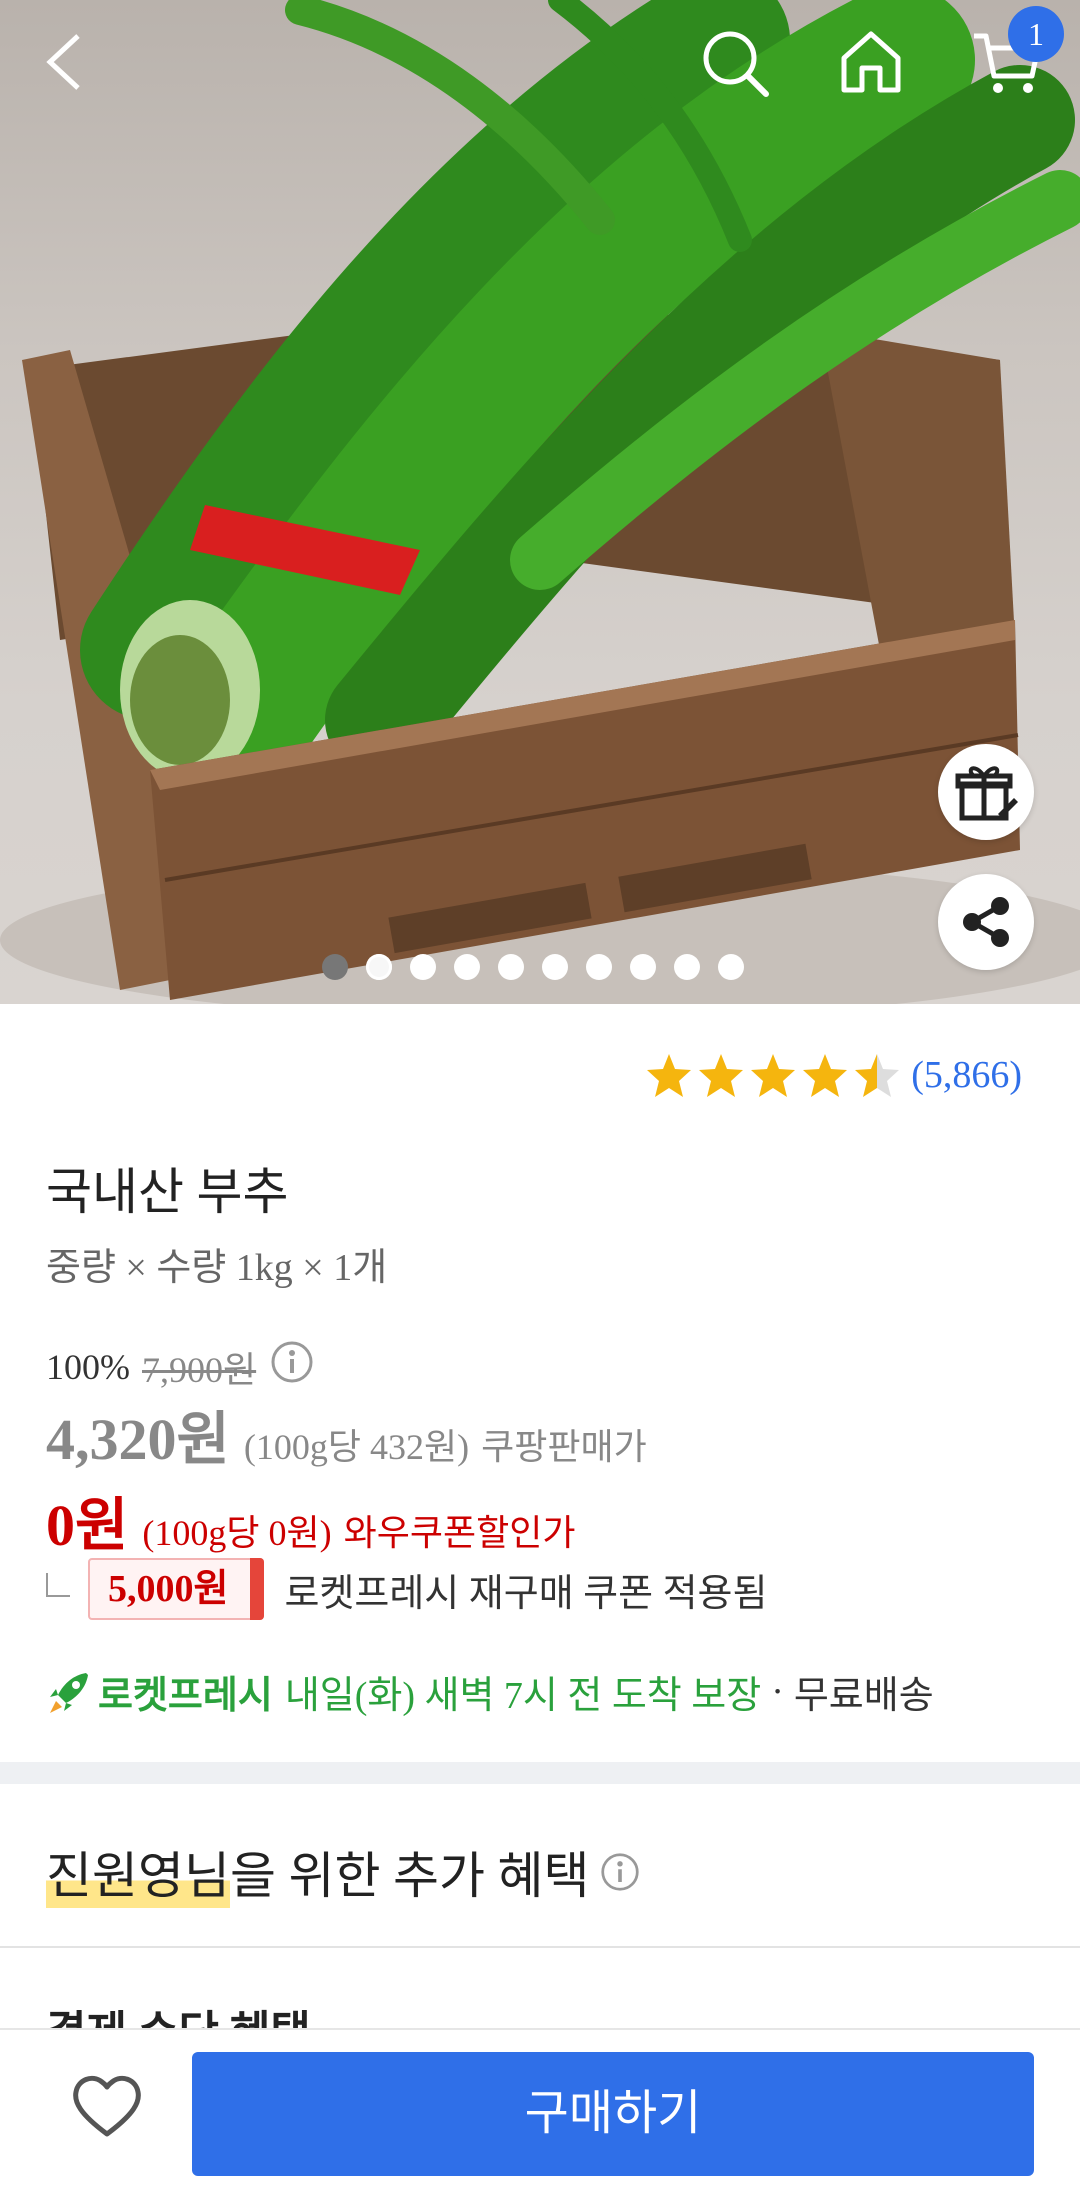  What do you see at coordinates (459, 1533) in the screenshot?
I see `wow-price-label: 와우쿠폰할인가` at bounding box center [459, 1533].